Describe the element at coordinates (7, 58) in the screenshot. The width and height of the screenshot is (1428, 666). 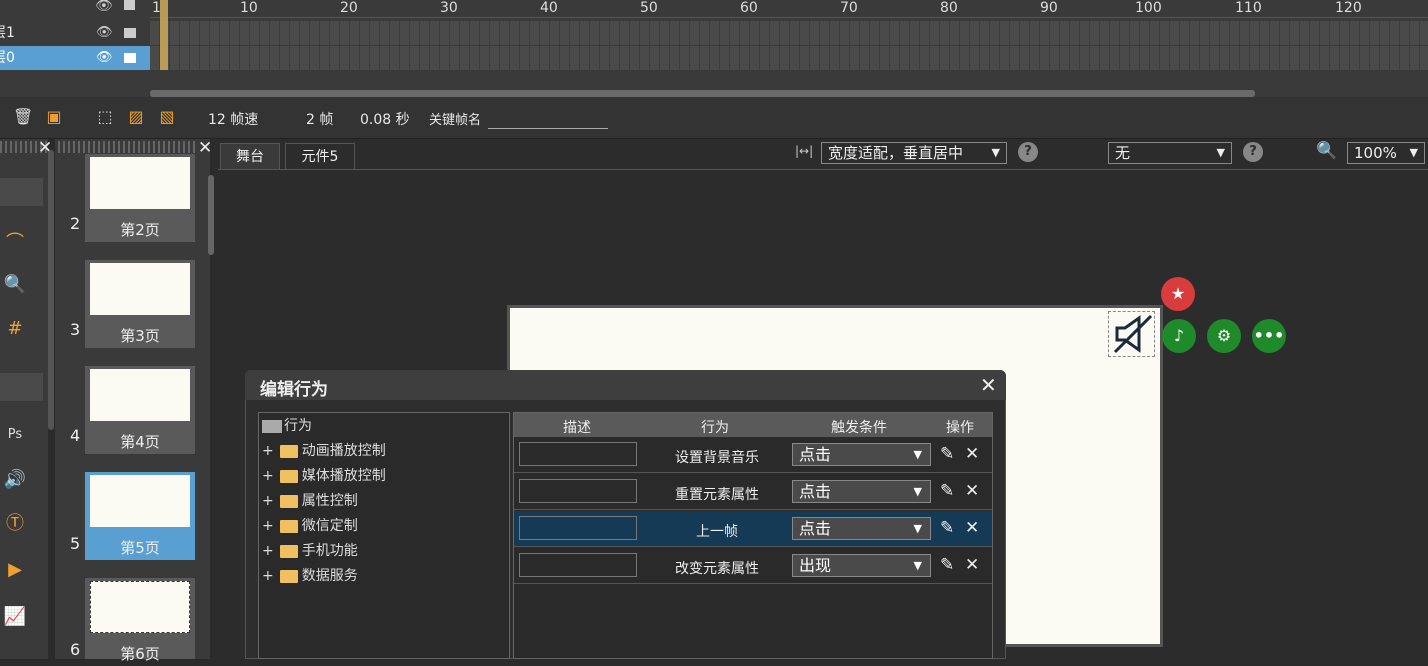
I see `layer-name: 层0` at that location.